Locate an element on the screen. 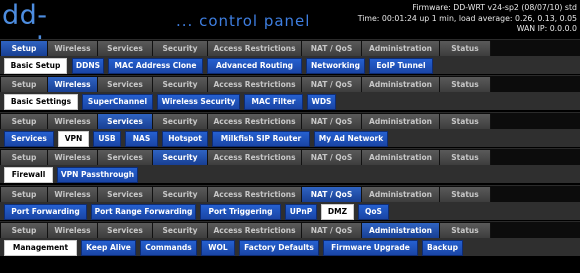 This screenshot has width=580, height=273. subtab-keep-alive: Keep Alive is located at coordinates (108, 248).